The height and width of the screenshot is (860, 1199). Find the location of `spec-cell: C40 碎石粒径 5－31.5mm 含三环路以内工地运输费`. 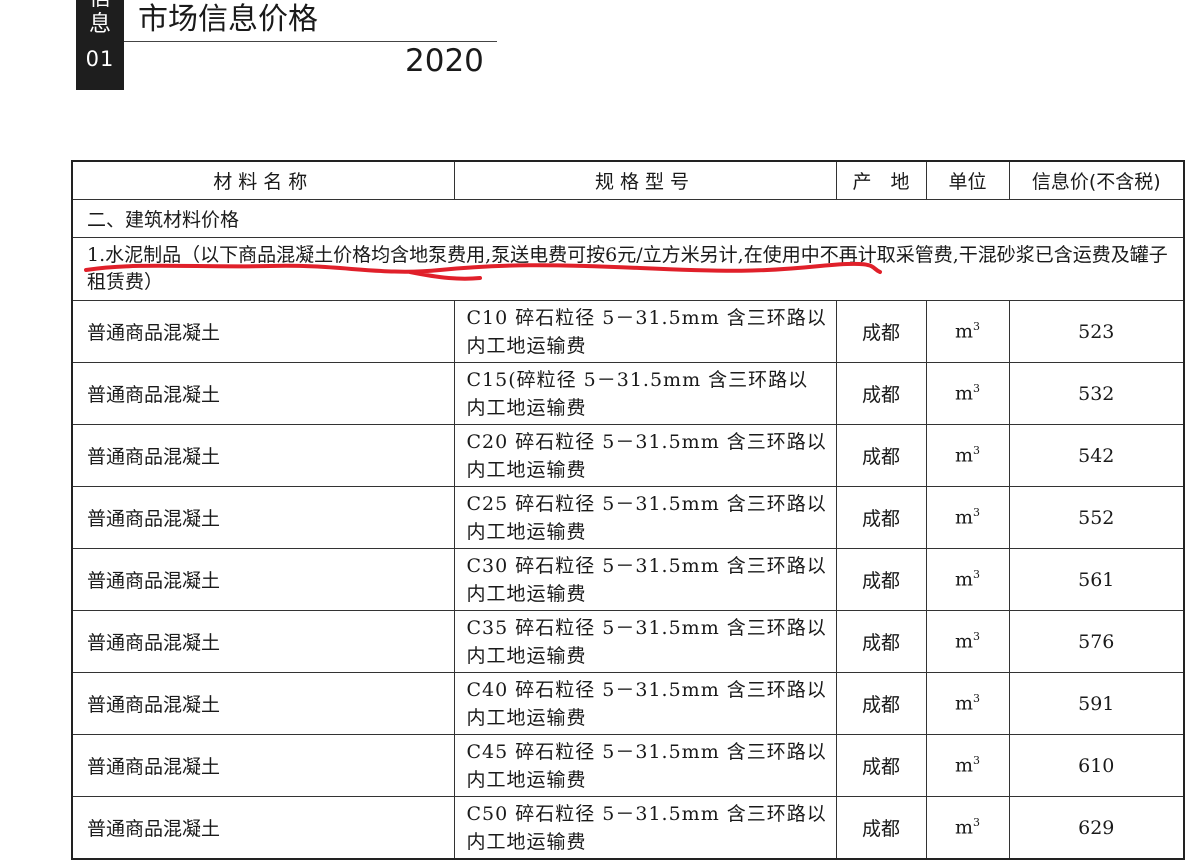

spec-cell: C40 碎石粒径 5－31.5mm 含三环路以内工地运输费 is located at coordinates (645, 703).